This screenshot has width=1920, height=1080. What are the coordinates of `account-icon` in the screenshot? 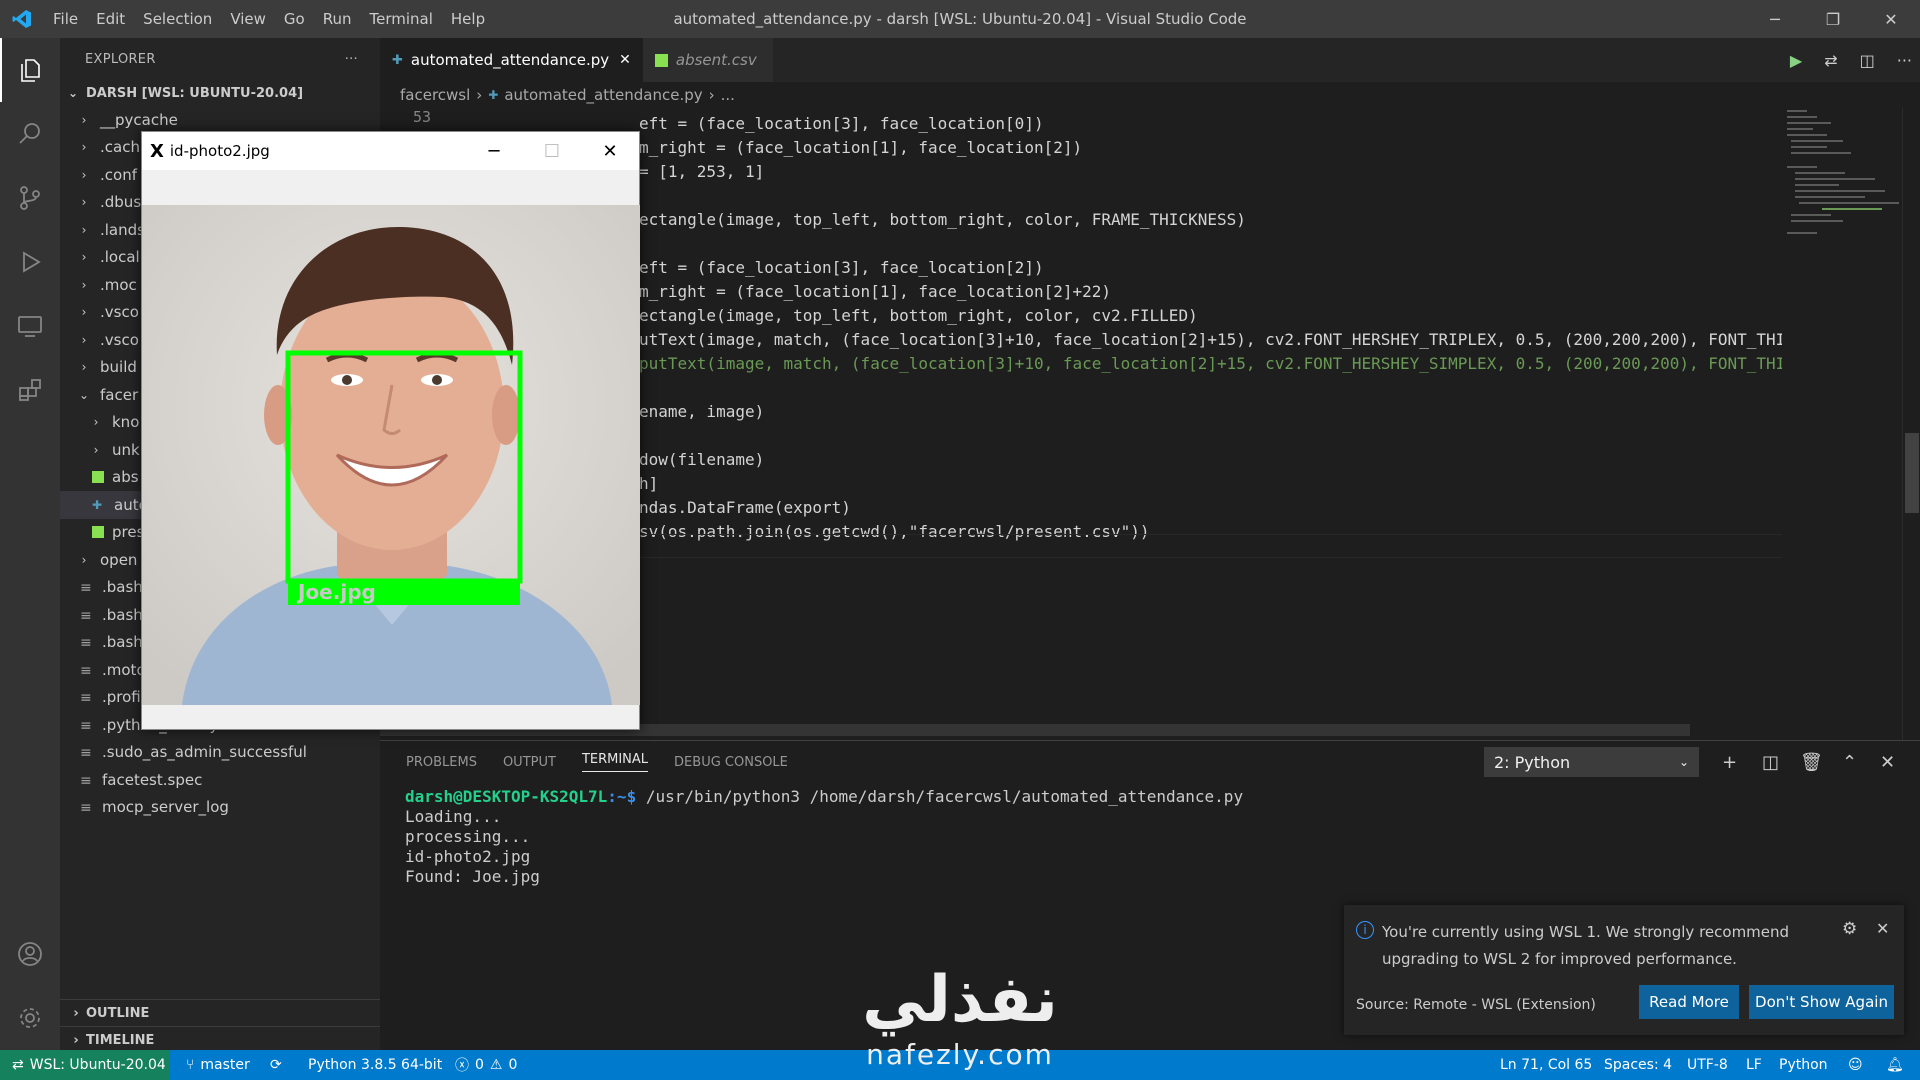 It's located at (30, 954).